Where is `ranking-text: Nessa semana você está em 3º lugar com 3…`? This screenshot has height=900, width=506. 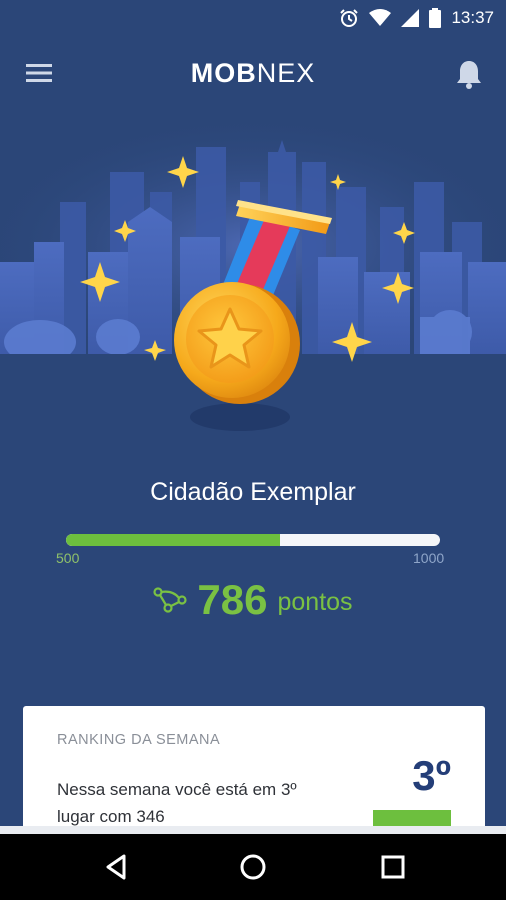
ranking-text: Nessa semana você está em 3º lugar com 3… is located at coordinates (177, 803).